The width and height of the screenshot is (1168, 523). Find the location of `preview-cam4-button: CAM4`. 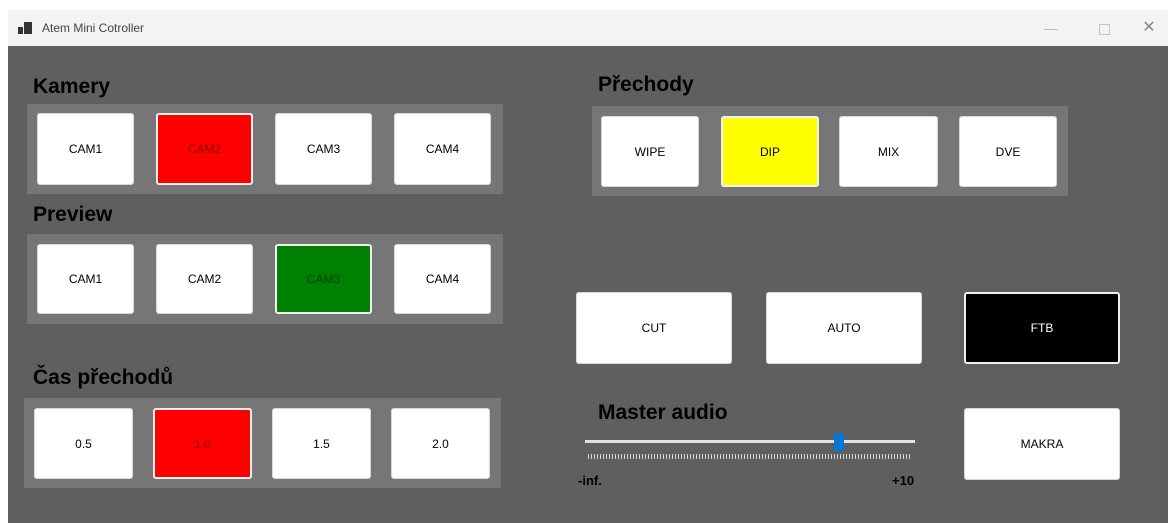

preview-cam4-button: CAM4 is located at coordinates (442, 279).